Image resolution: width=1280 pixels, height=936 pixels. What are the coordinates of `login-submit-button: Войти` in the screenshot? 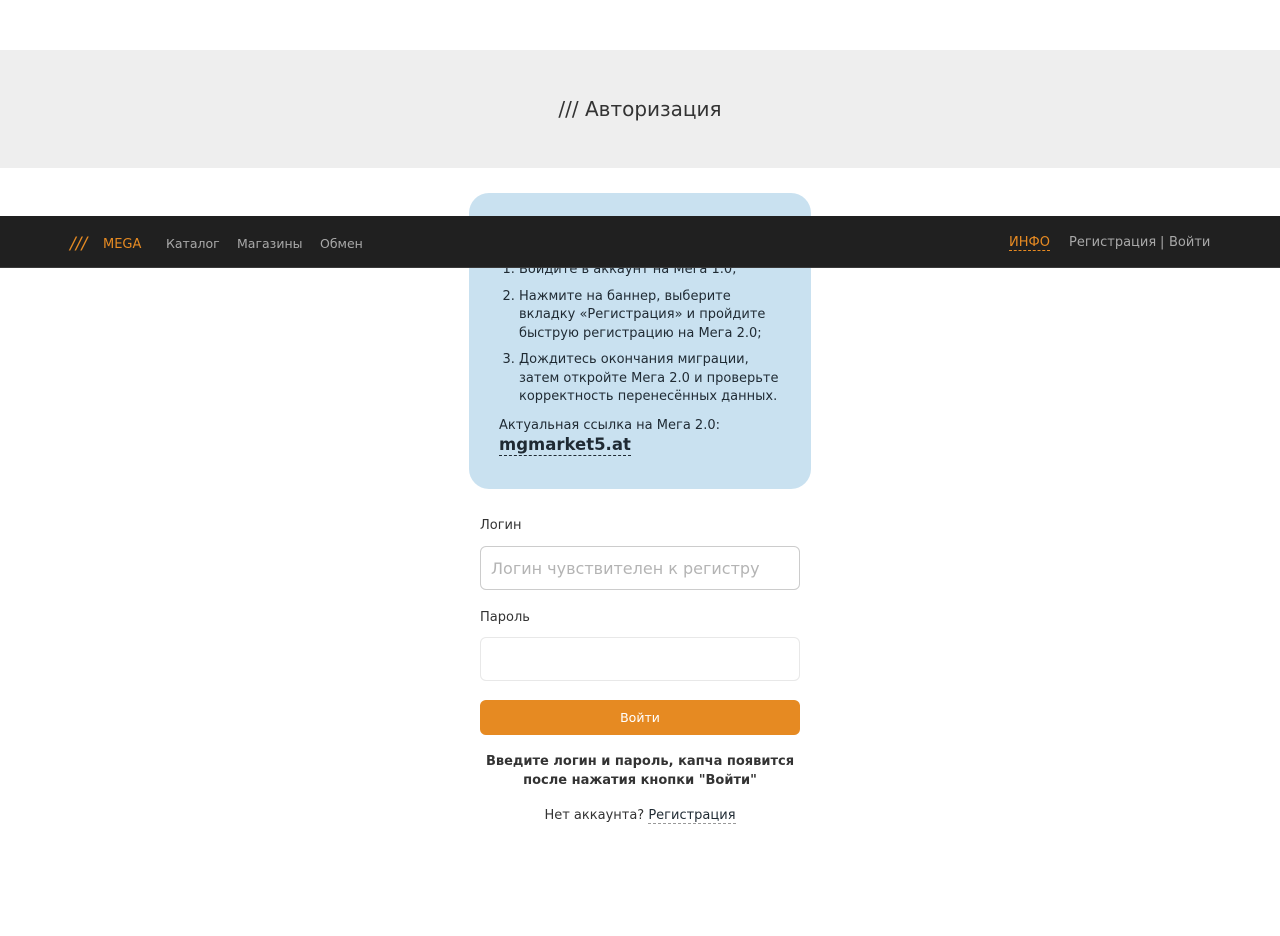 It's located at (640, 717).